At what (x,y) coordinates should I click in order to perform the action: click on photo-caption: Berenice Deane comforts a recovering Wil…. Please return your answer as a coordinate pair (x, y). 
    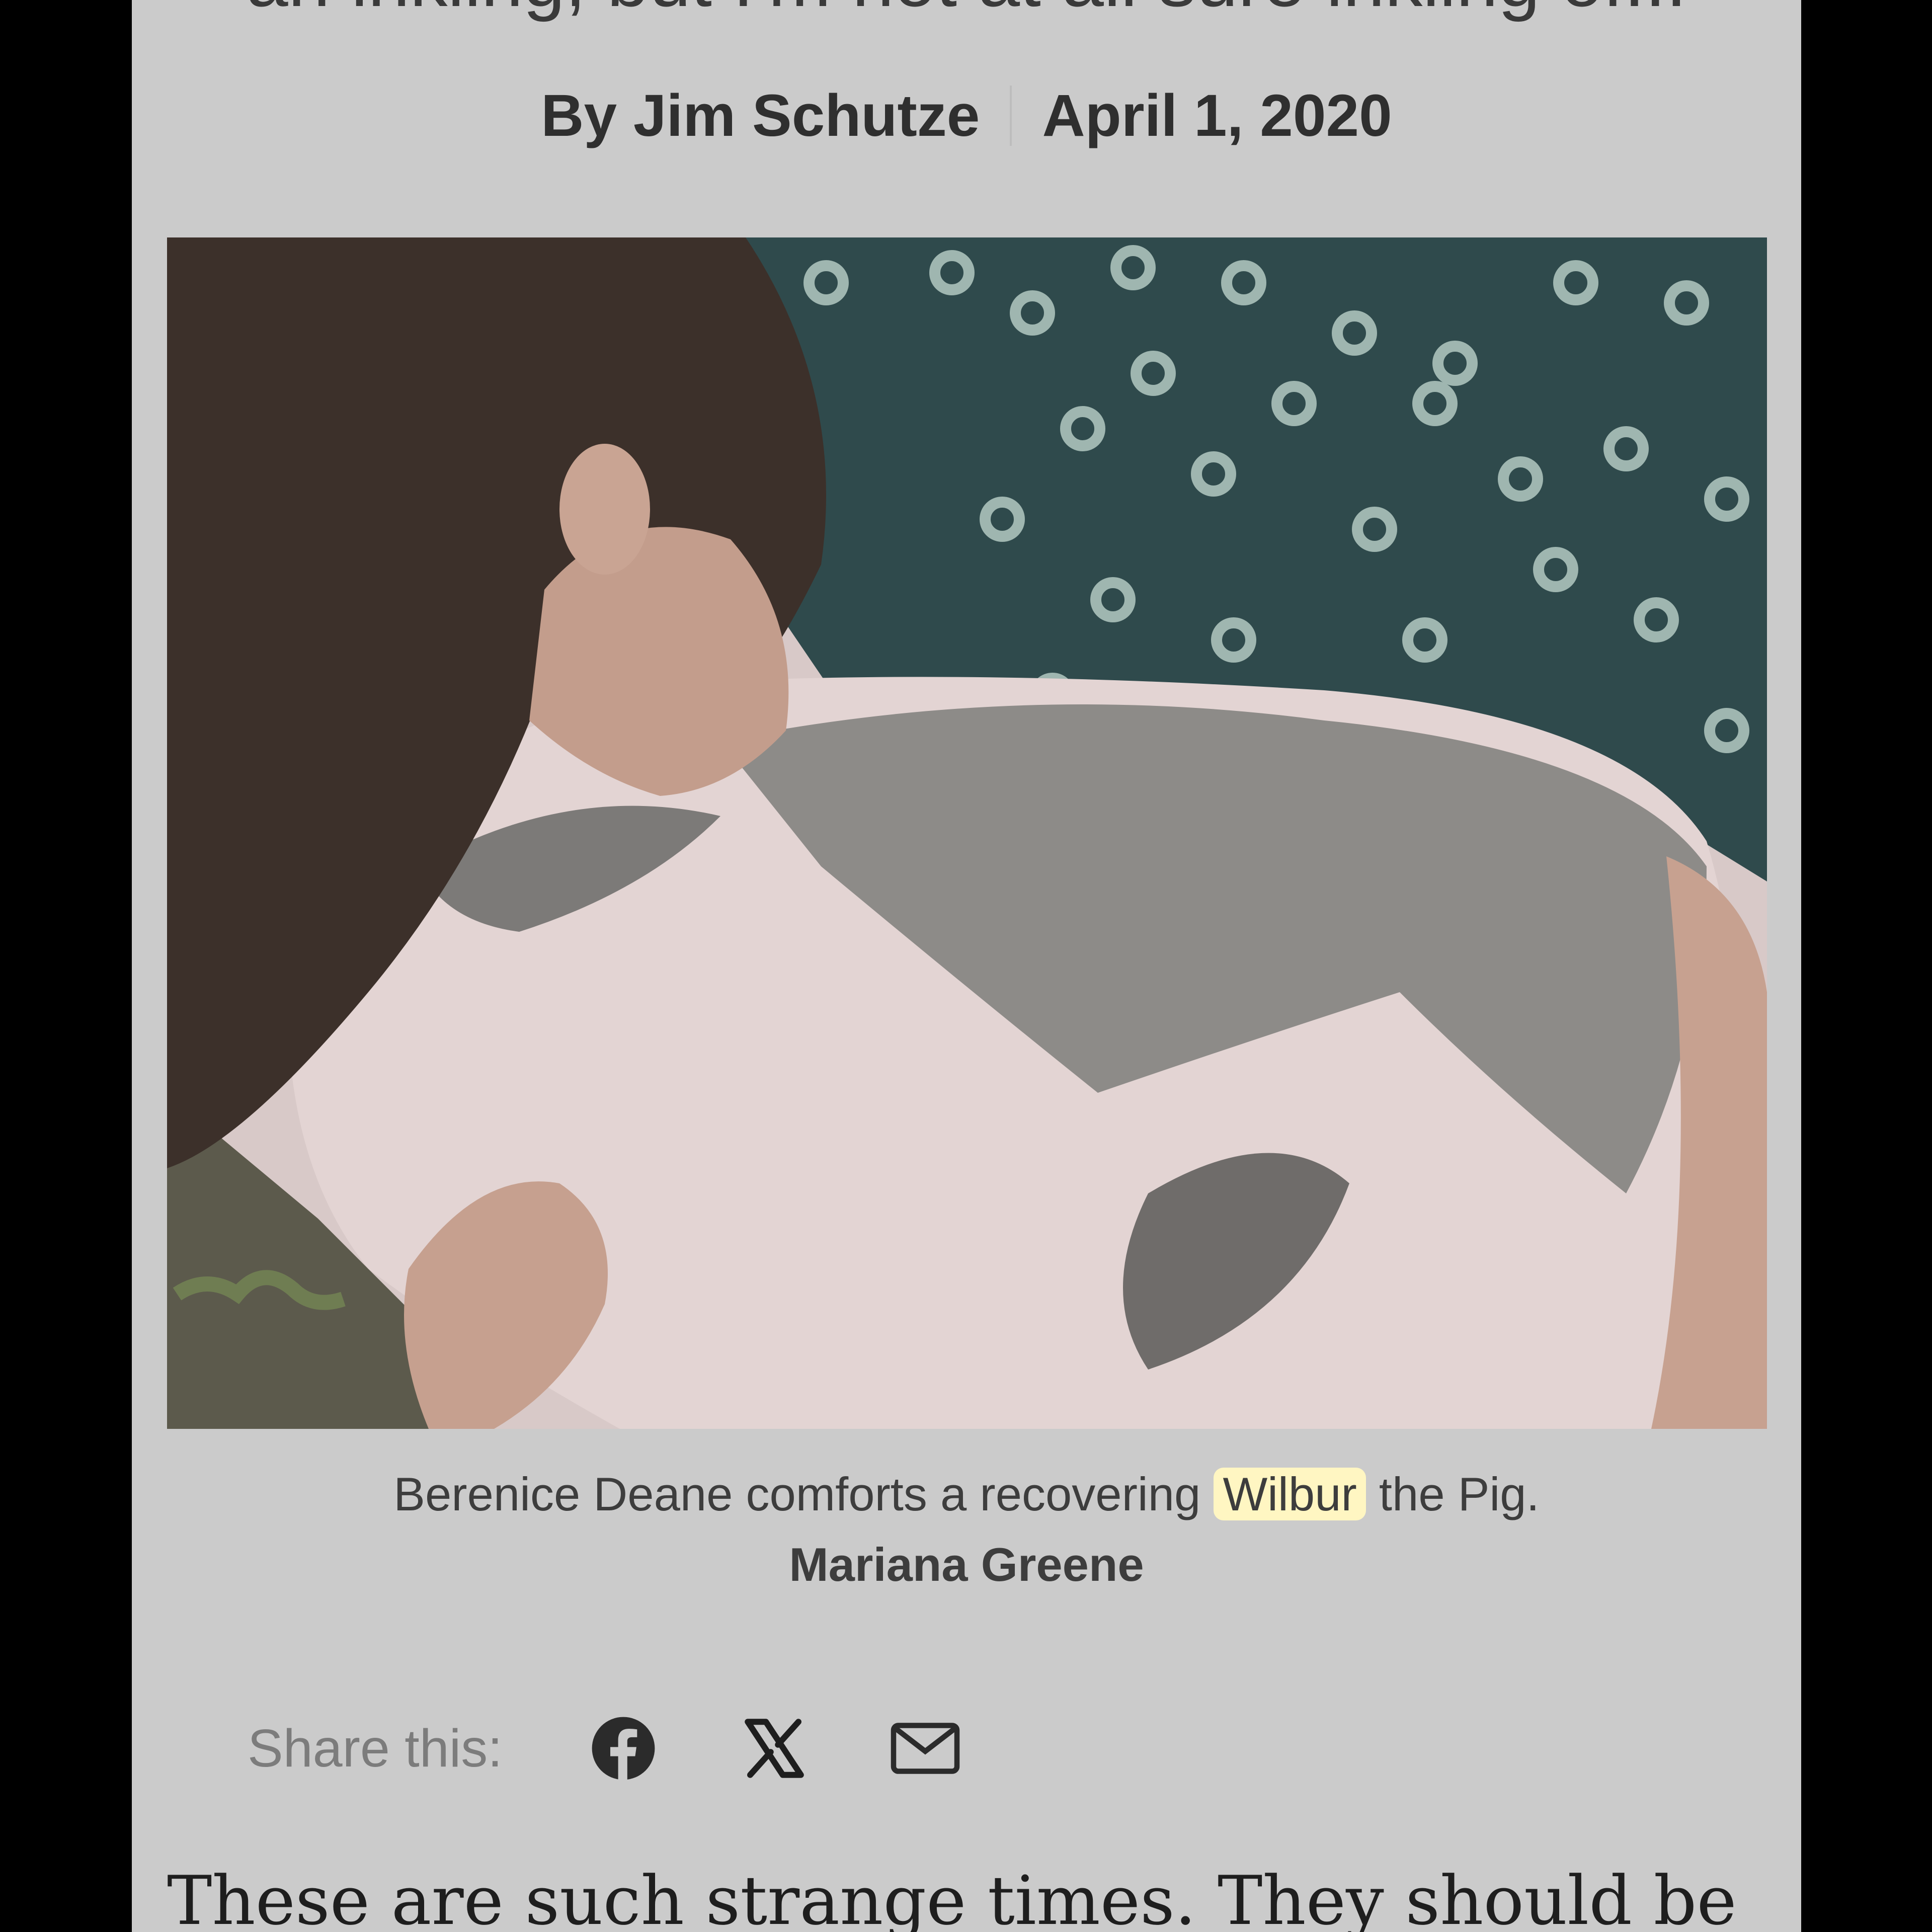
    Looking at the image, I should click on (967, 1494).